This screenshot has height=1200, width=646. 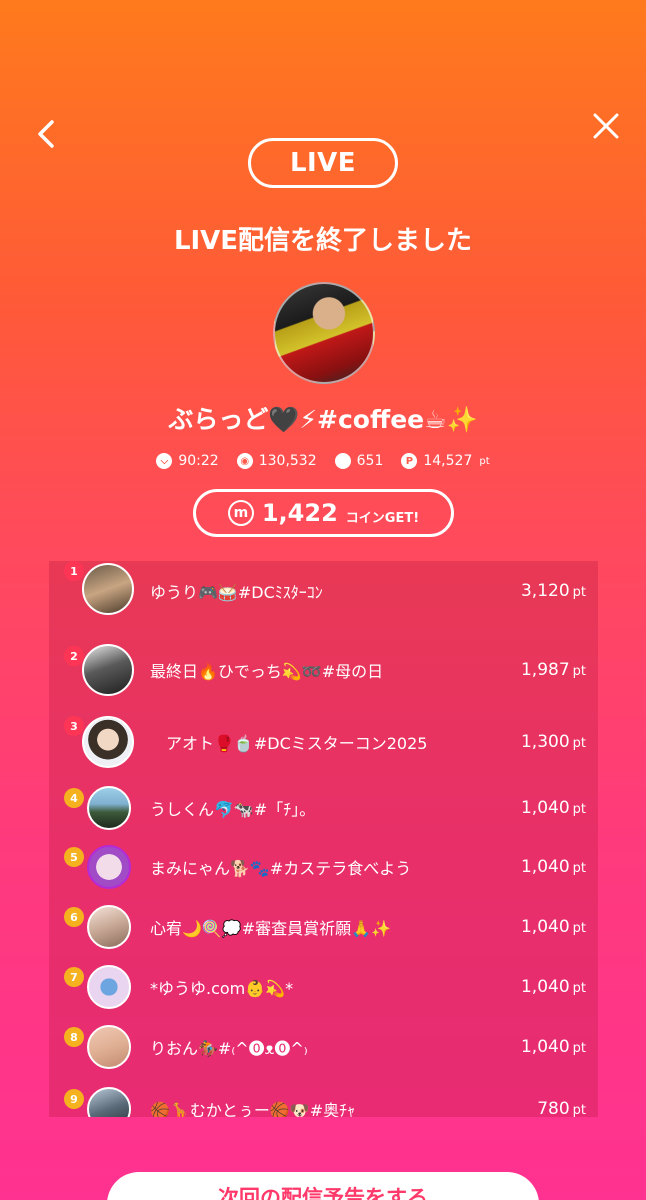 I want to click on list-item: 7 *ゆうゆ.com👶💫* 1,040 pt, so click(x=323, y=987).